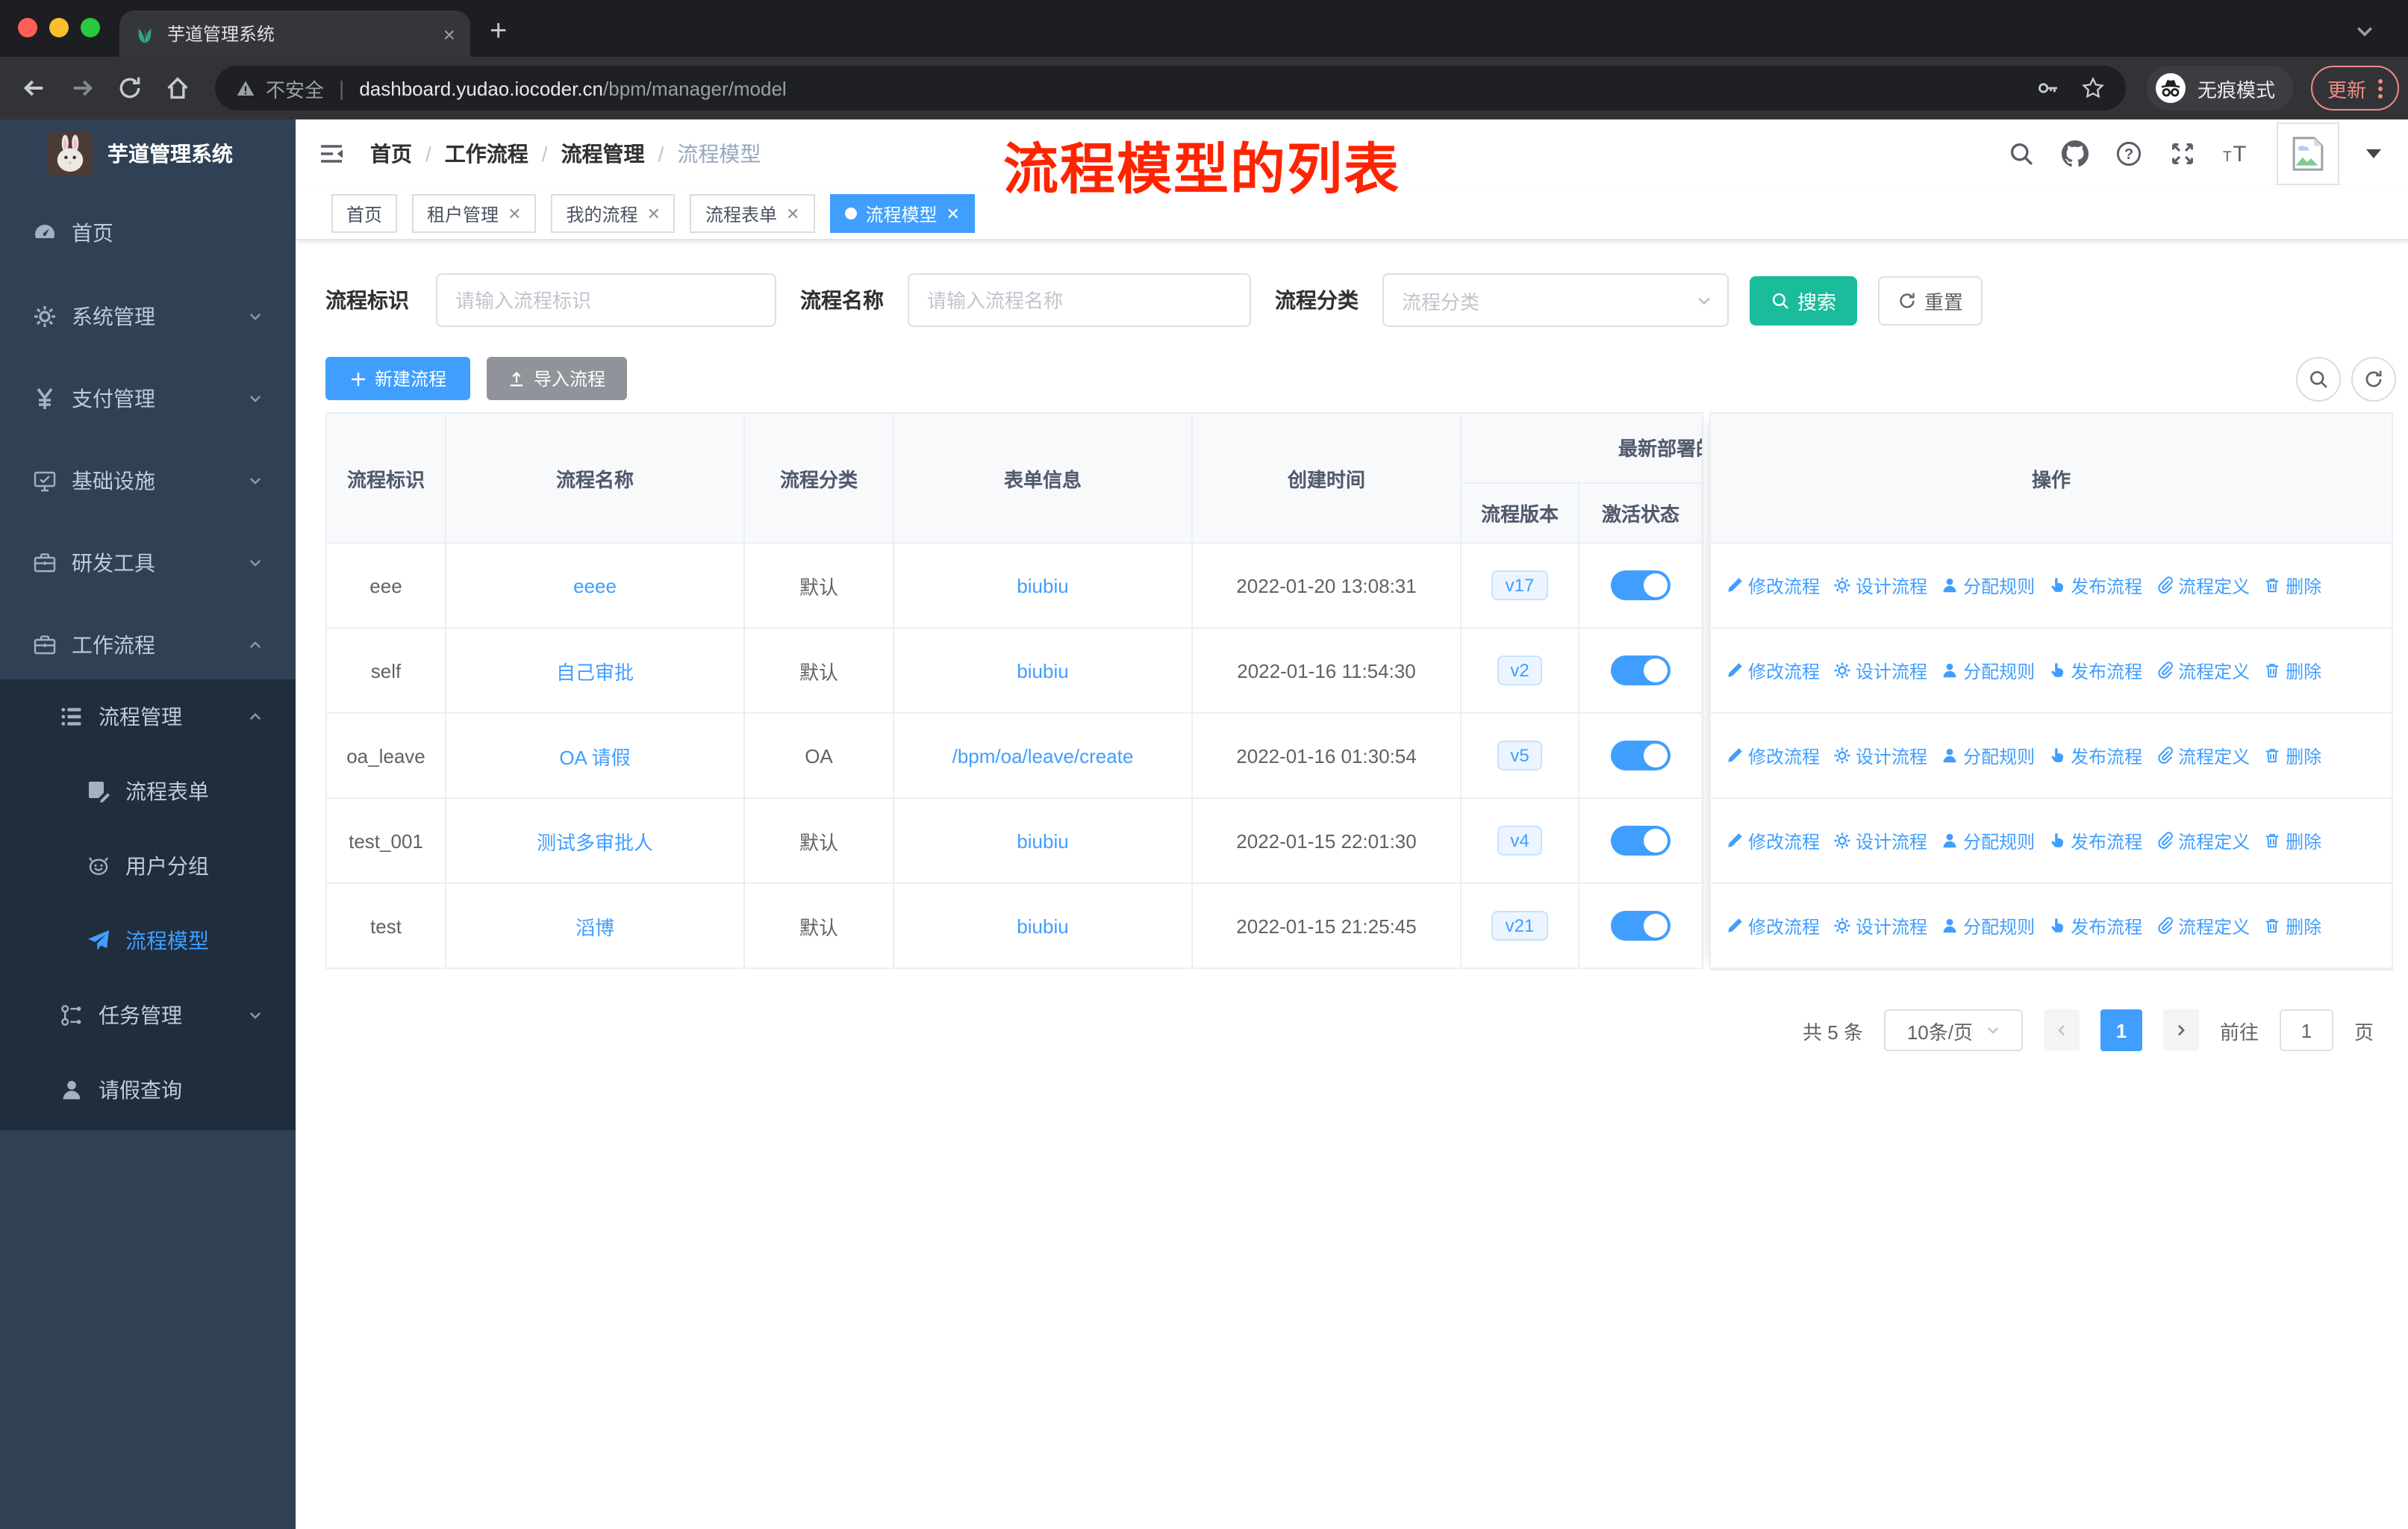 The height and width of the screenshot is (1529, 2408). What do you see at coordinates (594, 755) in the screenshot?
I see `flow-name-link: OA 请假` at bounding box center [594, 755].